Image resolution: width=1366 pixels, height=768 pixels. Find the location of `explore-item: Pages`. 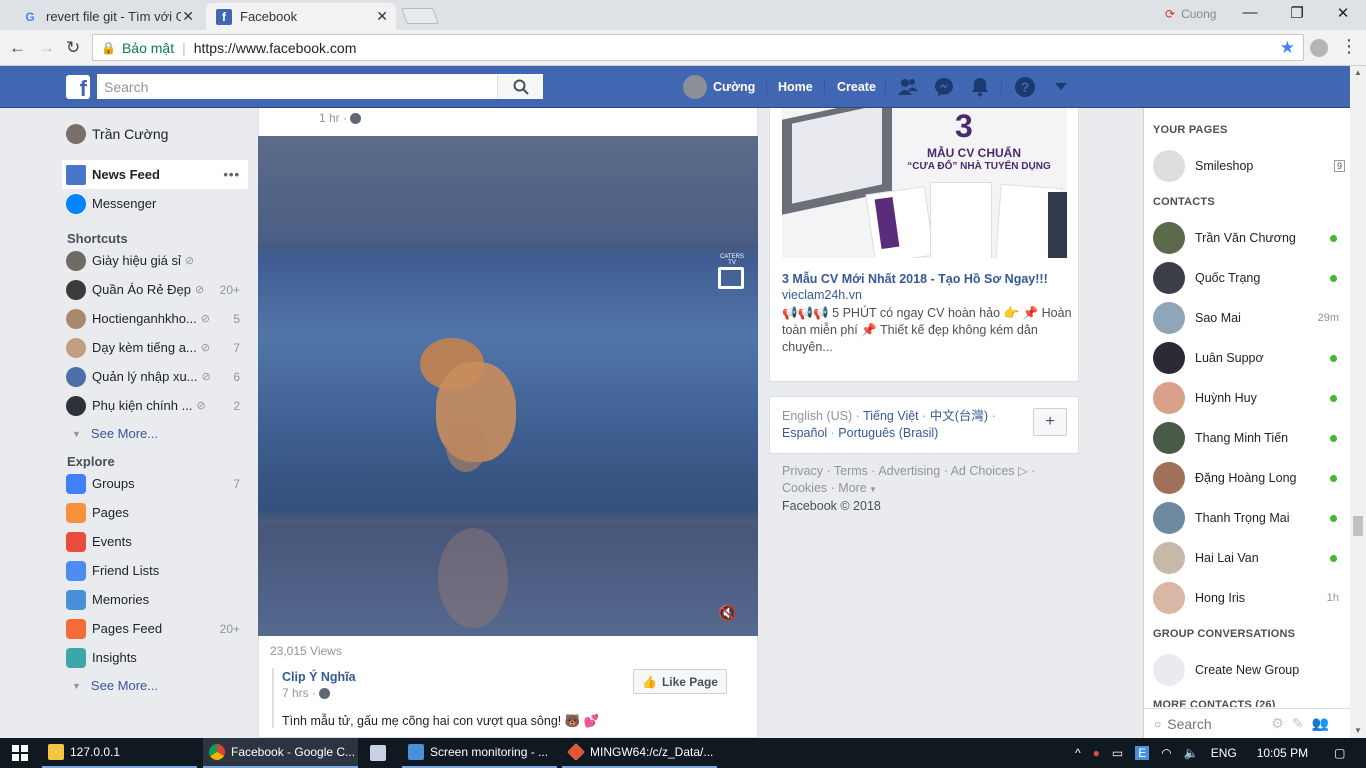

explore-item: Pages is located at coordinates (155, 512).